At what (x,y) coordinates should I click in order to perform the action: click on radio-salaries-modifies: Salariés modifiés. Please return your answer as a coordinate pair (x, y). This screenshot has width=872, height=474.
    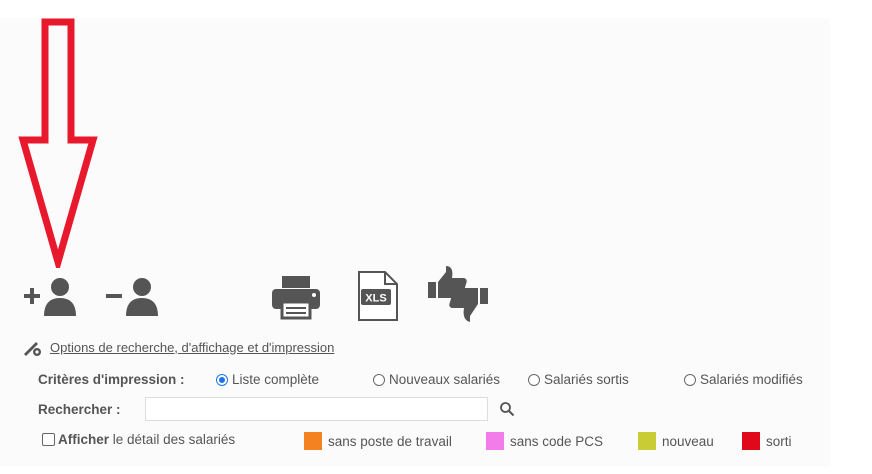
    Looking at the image, I should click on (743, 379).